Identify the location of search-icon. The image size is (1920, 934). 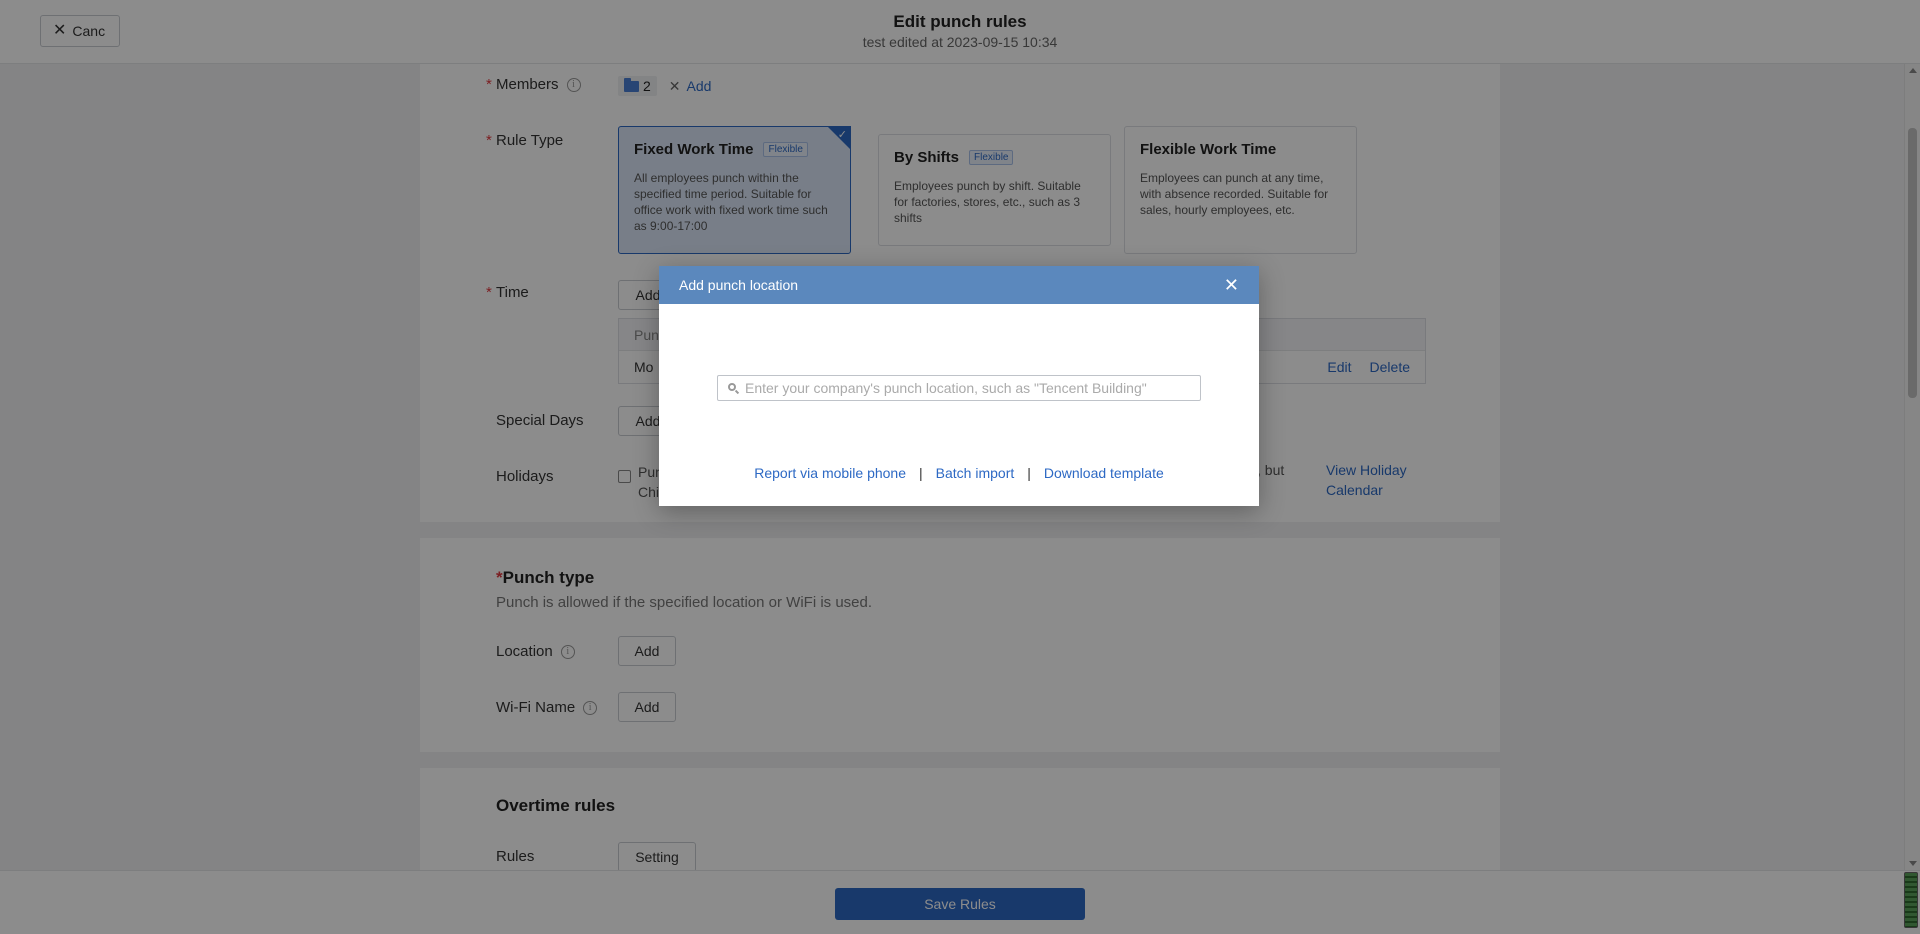
(734, 388).